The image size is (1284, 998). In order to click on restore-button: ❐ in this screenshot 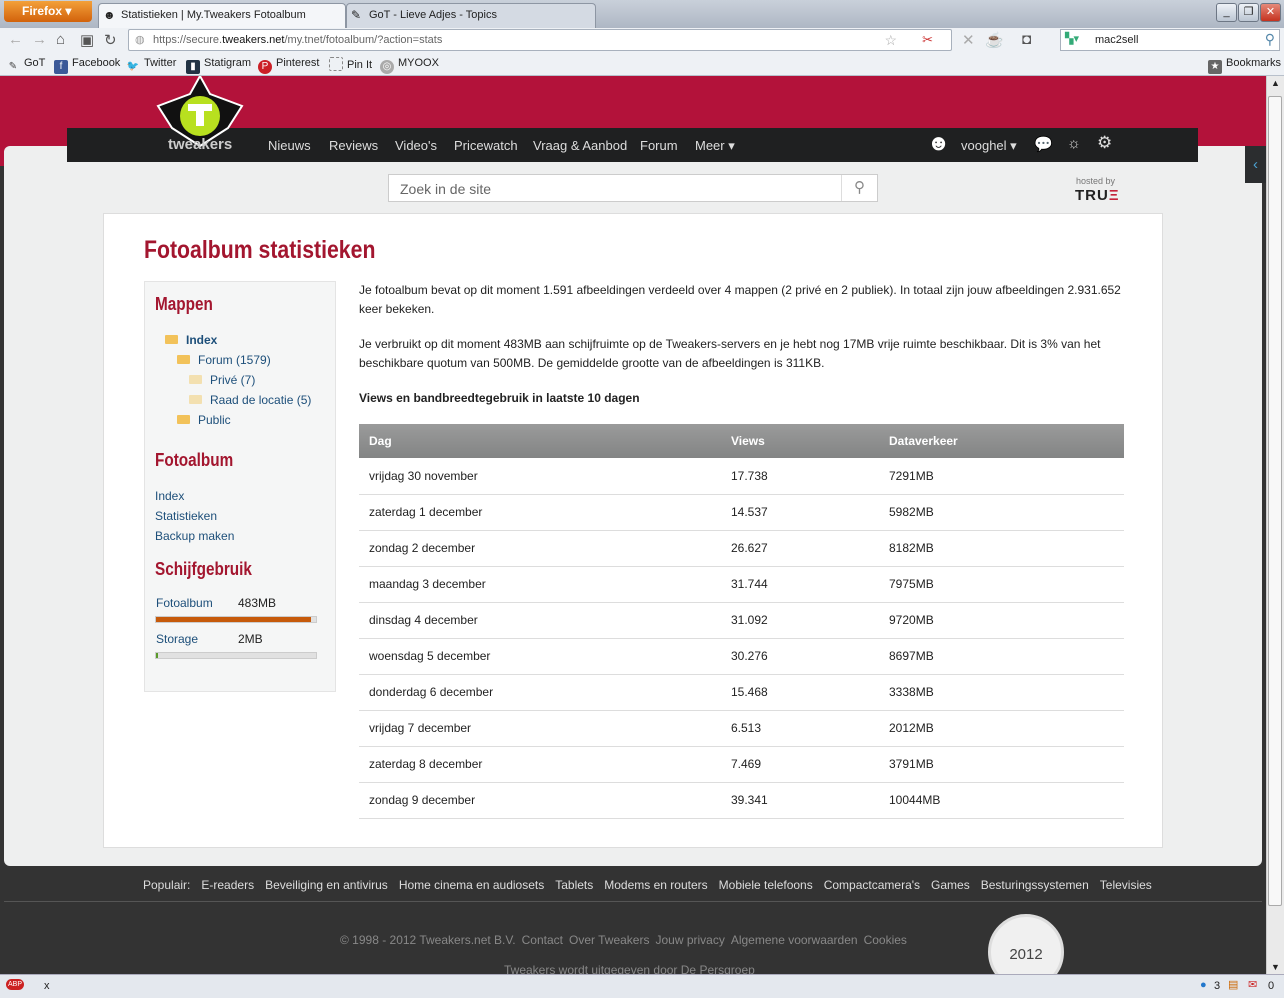, I will do `click(1248, 12)`.